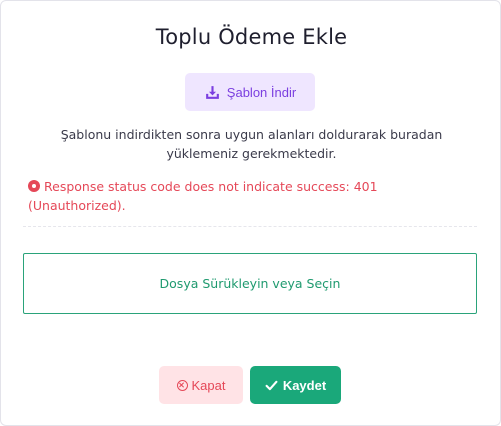  I want to click on divider, so click(250, 226).